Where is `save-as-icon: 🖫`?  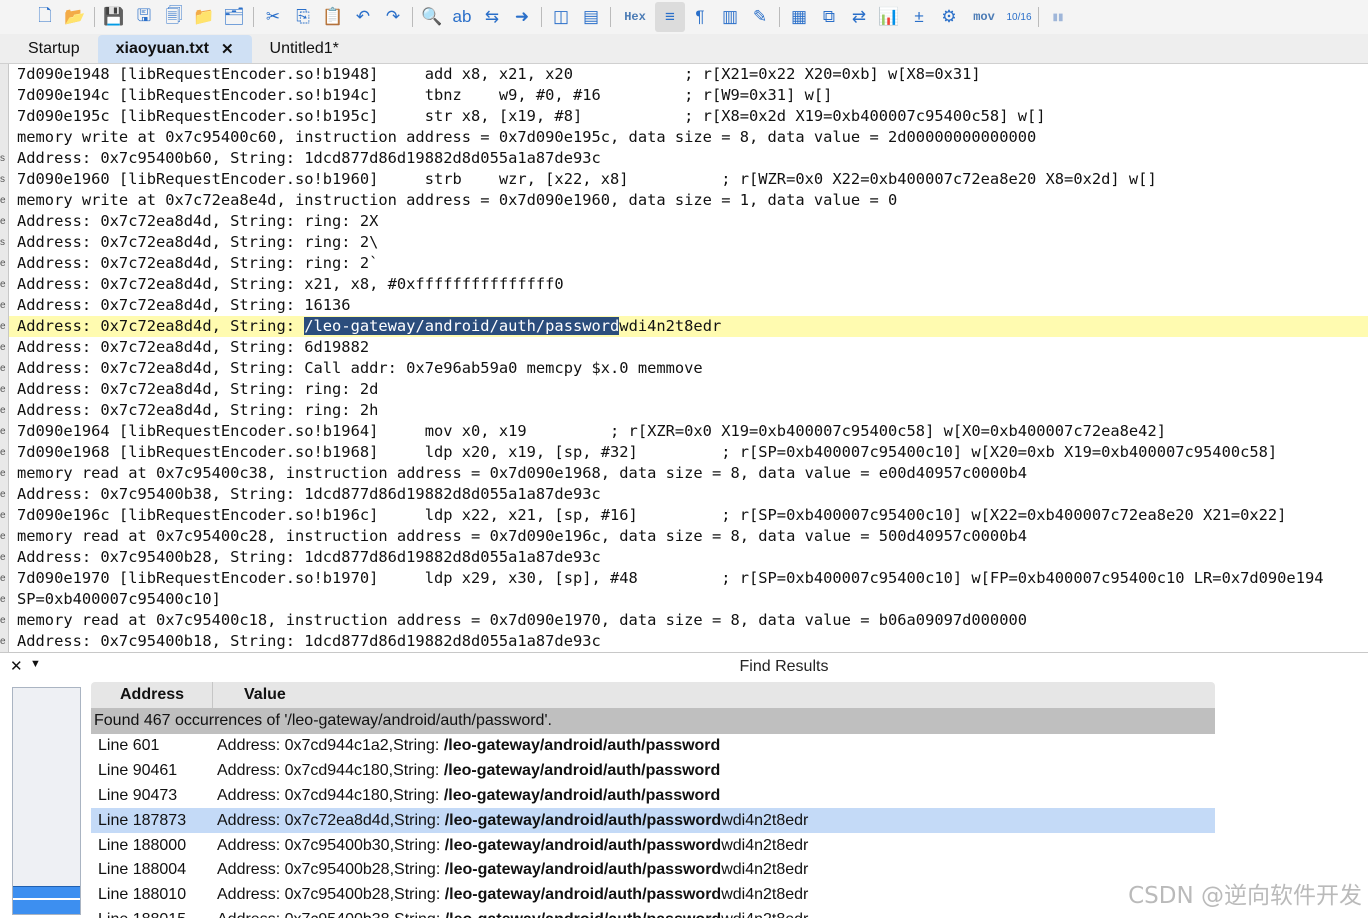 save-as-icon: 🖫 is located at coordinates (144, 17).